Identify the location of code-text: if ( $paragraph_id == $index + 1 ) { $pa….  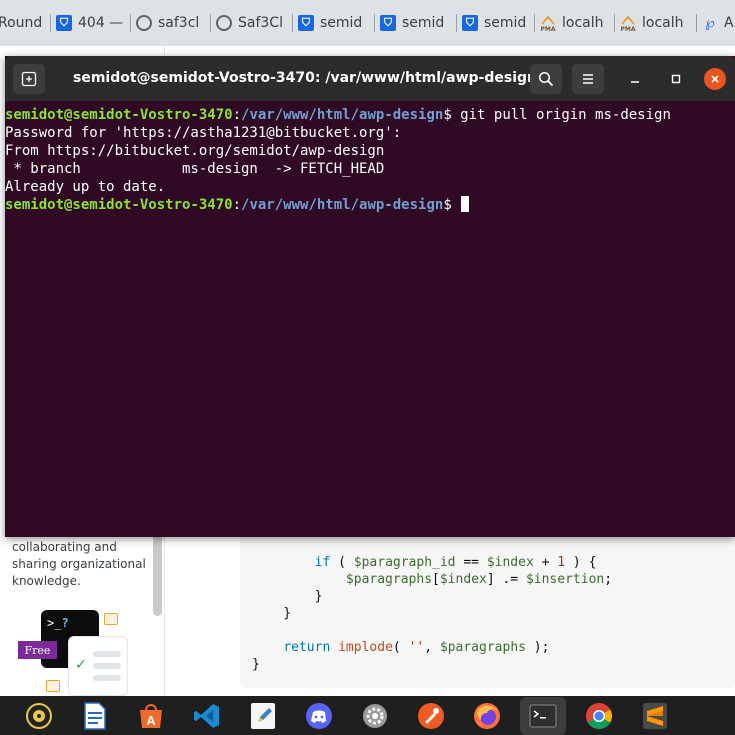
(432, 613).